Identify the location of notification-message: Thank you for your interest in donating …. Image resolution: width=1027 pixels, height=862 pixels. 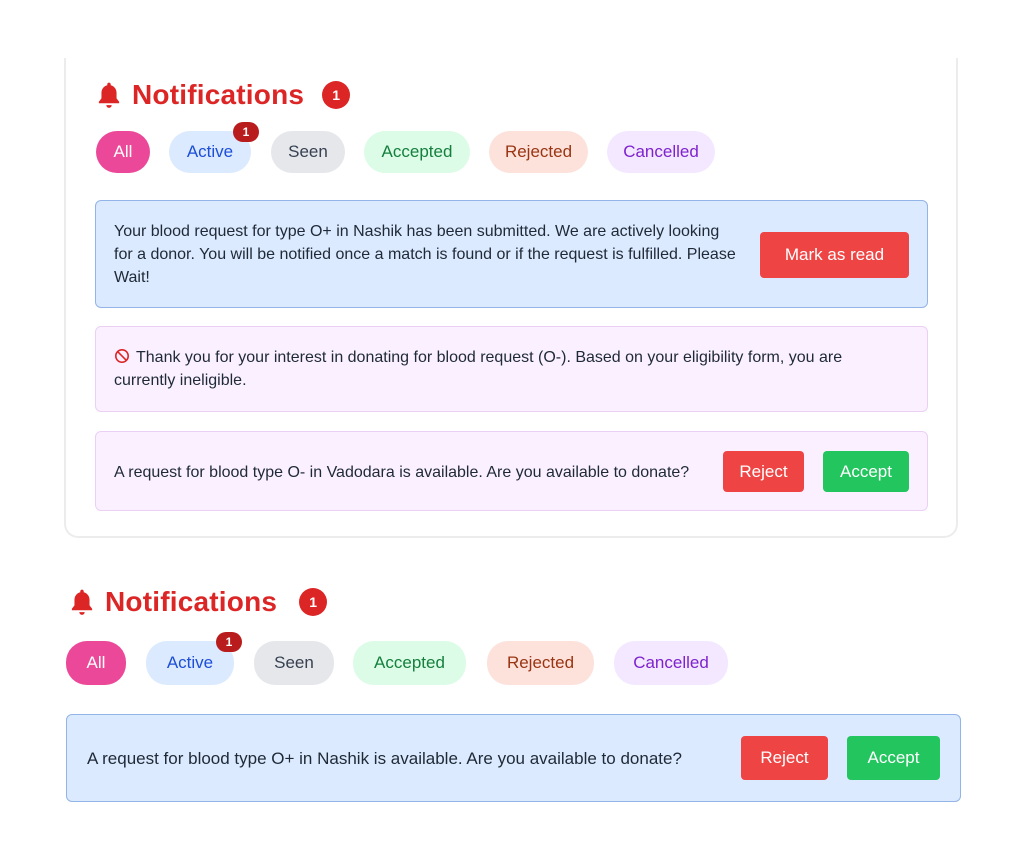
(478, 369).